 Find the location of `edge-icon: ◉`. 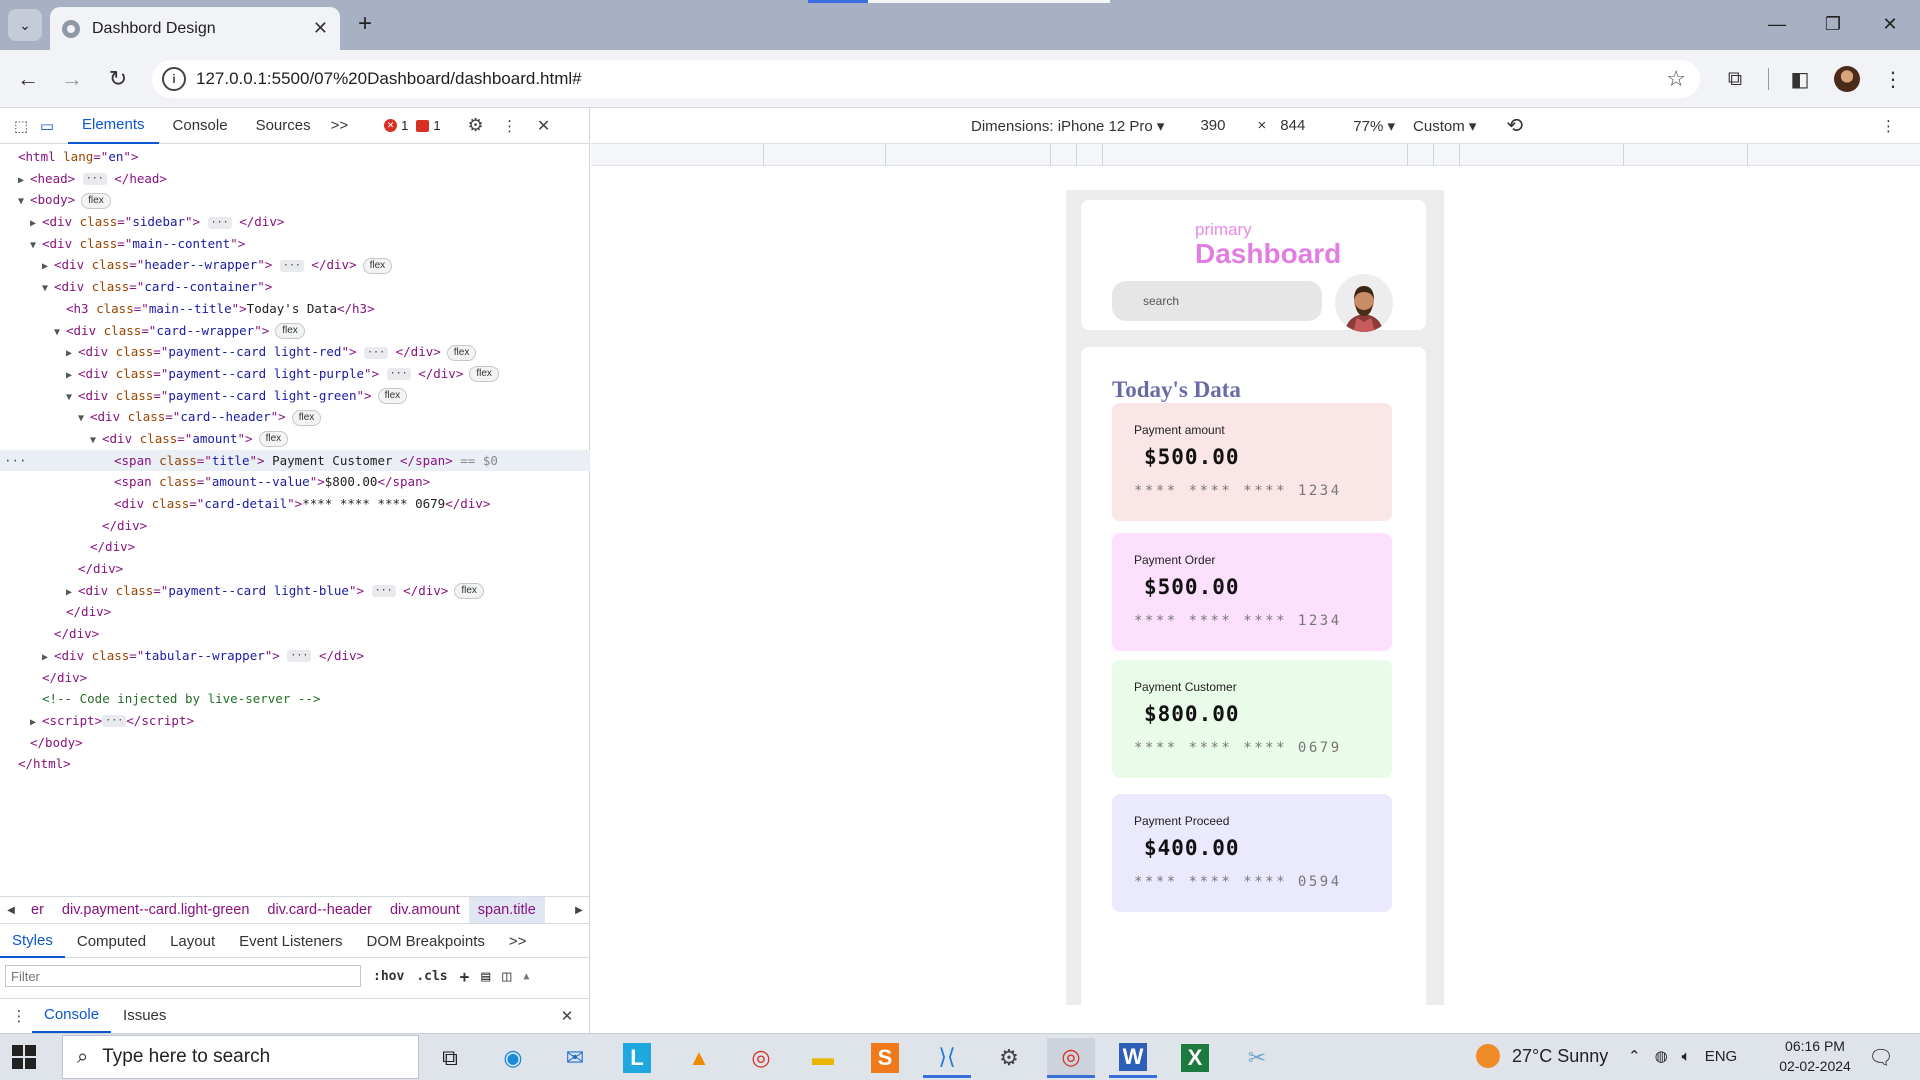

edge-icon: ◉ is located at coordinates (513, 1058).